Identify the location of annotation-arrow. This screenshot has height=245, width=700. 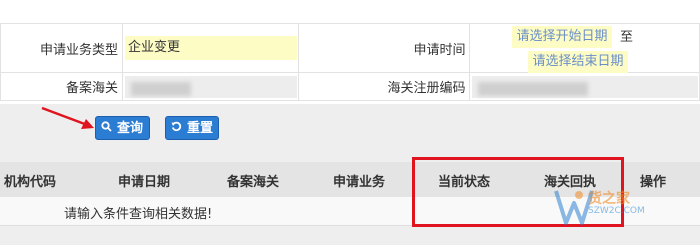
(67, 117).